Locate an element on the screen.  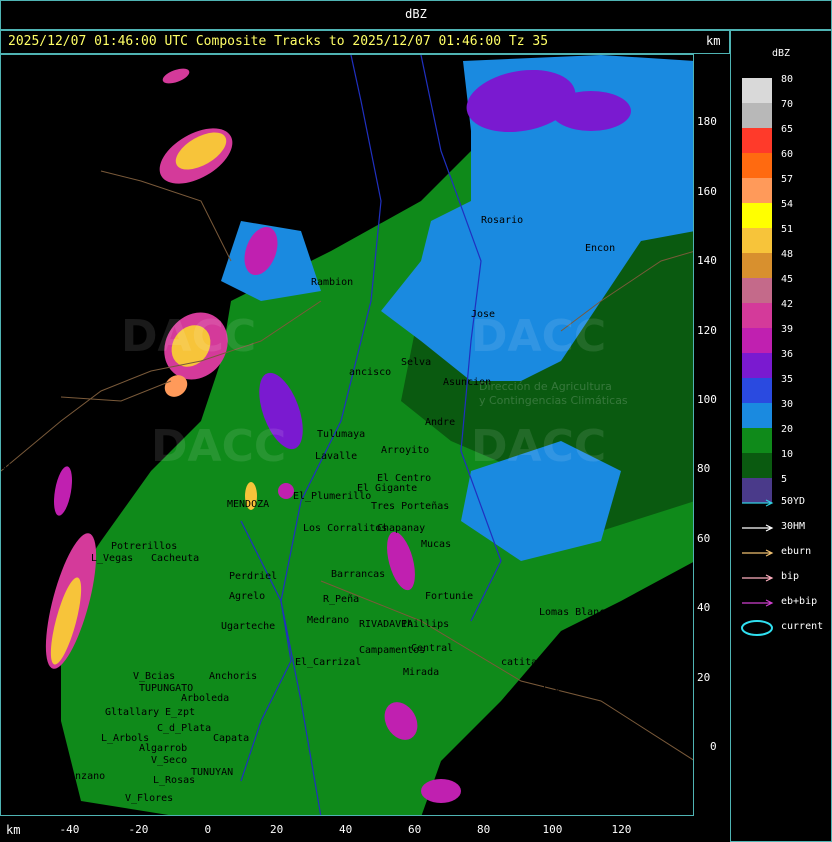
place-label: Barrancas is located at coordinates (358, 574).